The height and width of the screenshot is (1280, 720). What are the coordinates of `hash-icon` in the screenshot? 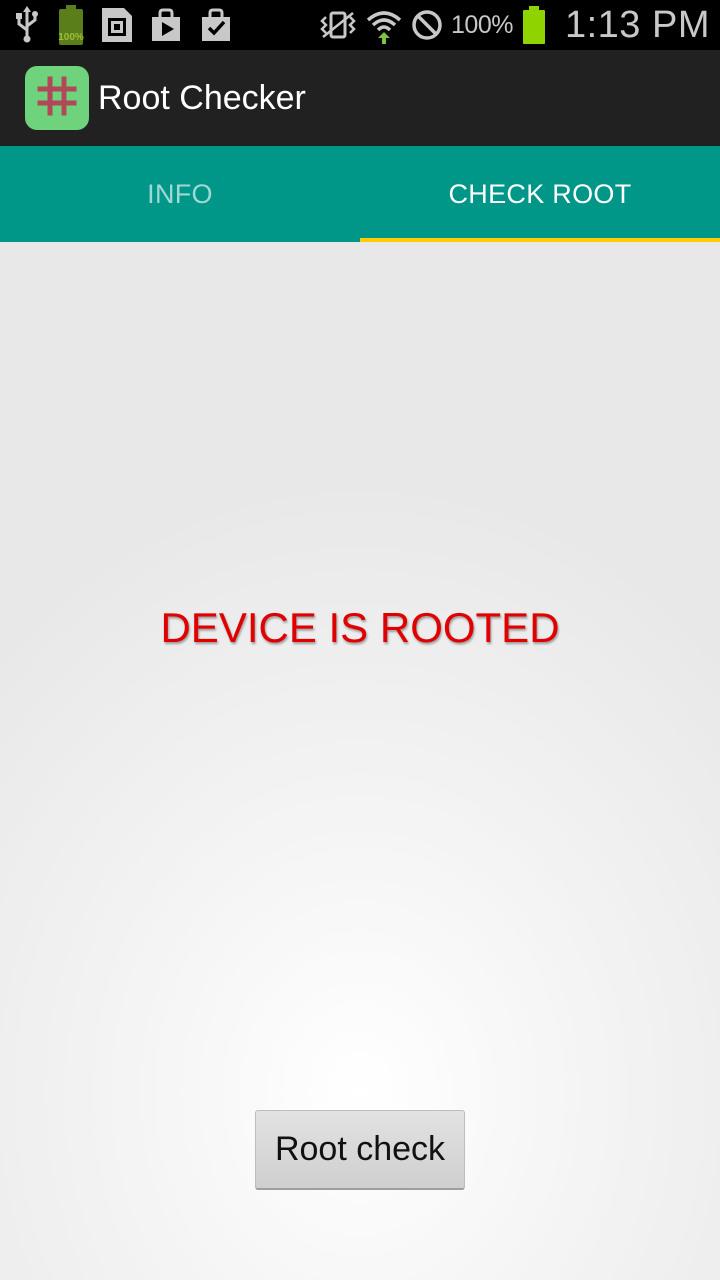 It's located at (57, 98).